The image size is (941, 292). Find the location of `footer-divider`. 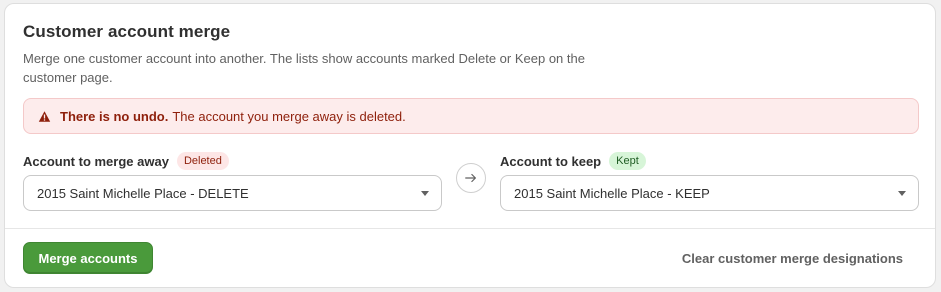

footer-divider is located at coordinates (470, 228).